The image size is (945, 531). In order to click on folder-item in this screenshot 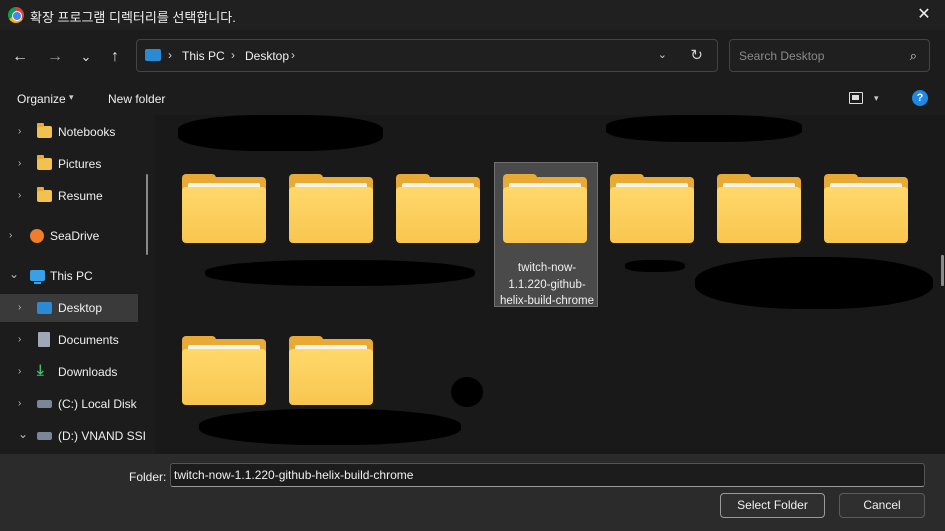, I will do `click(657, 233)`.